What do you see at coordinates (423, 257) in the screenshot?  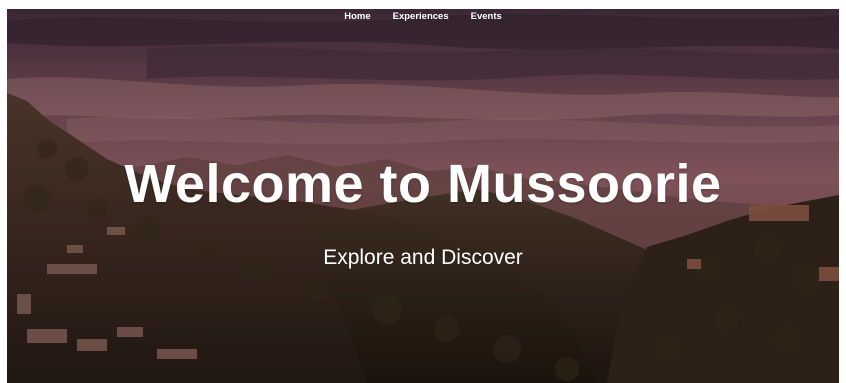 I see `hero-subtitle: Explore and Discover` at bounding box center [423, 257].